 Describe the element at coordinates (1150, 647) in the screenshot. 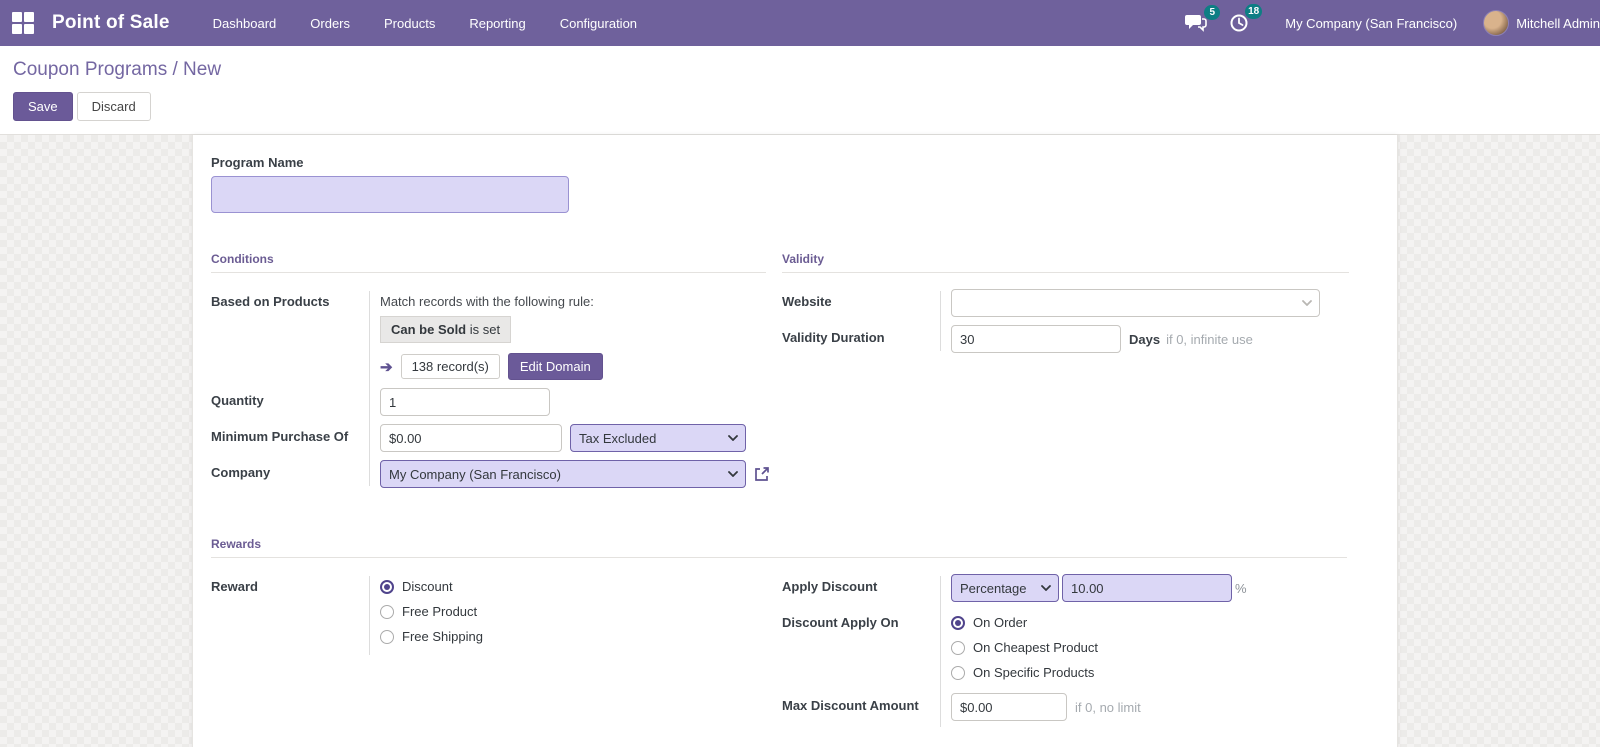

I see `apply-on-cheapest-option: On Cheapest Product` at that location.